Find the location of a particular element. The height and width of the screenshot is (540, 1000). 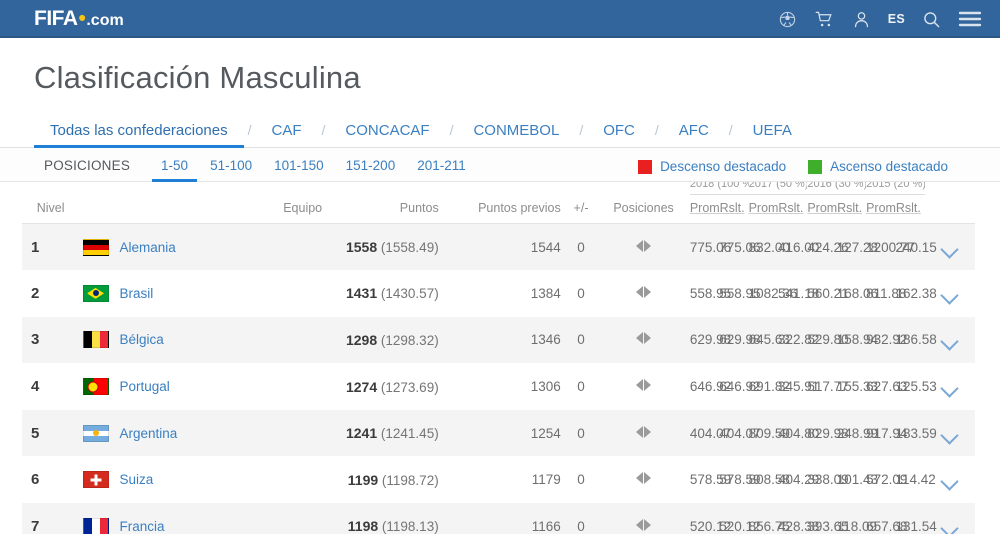

team-link: Portugal is located at coordinates (145, 386).